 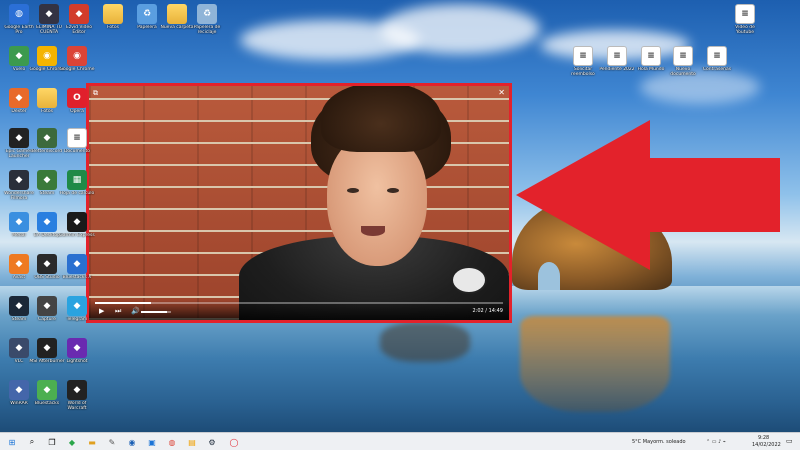 What do you see at coordinates (118, 311) in the screenshot?
I see `skip-next-icon: ⏭` at bounding box center [118, 311].